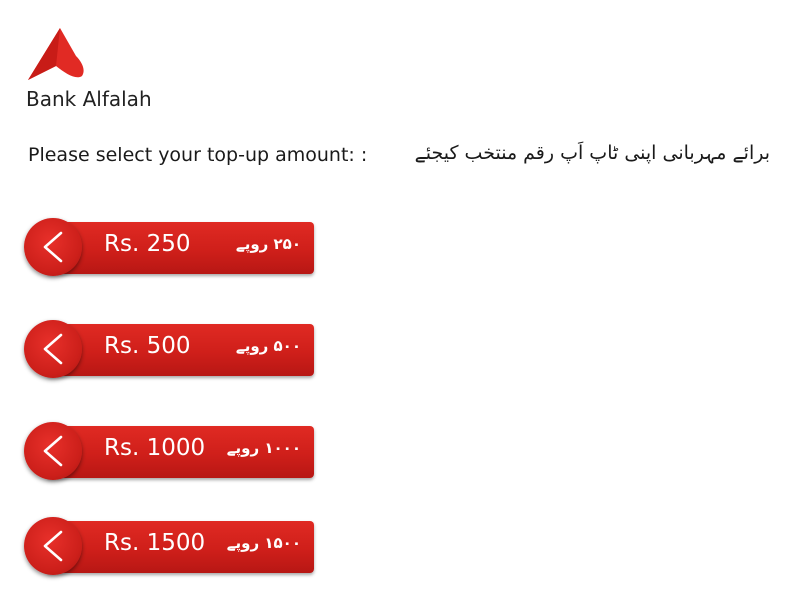  What do you see at coordinates (96, 71) in the screenshot?
I see `bank-logo: Bank Alfalah` at bounding box center [96, 71].